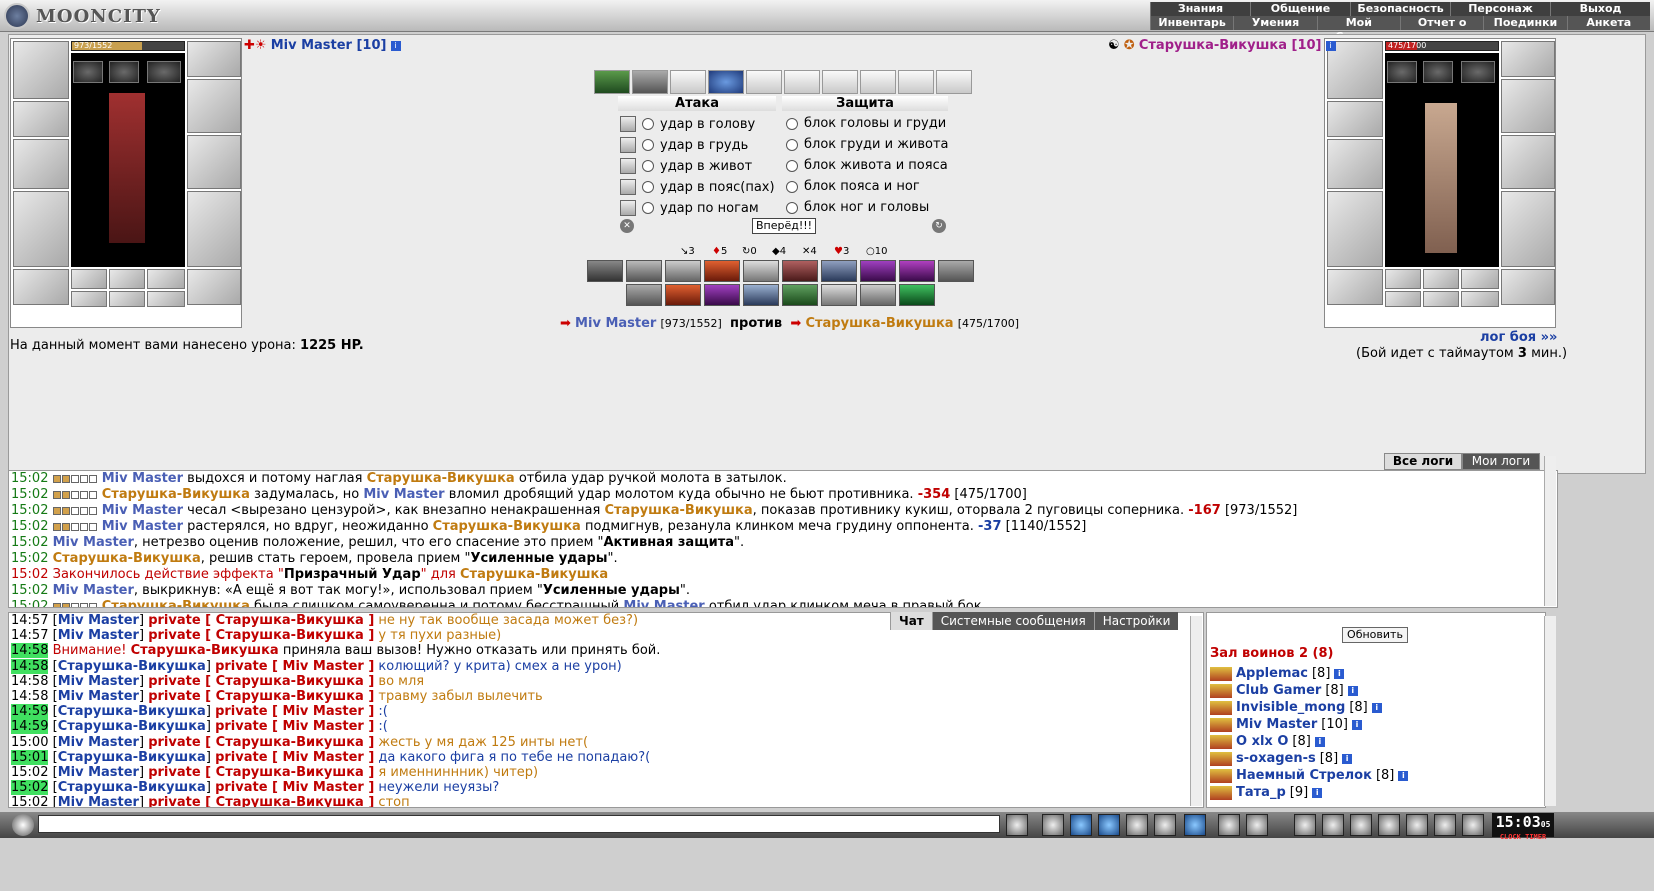 The width and height of the screenshot is (1654, 891). I want to click on log-scrollbar, so click(1550, 531).